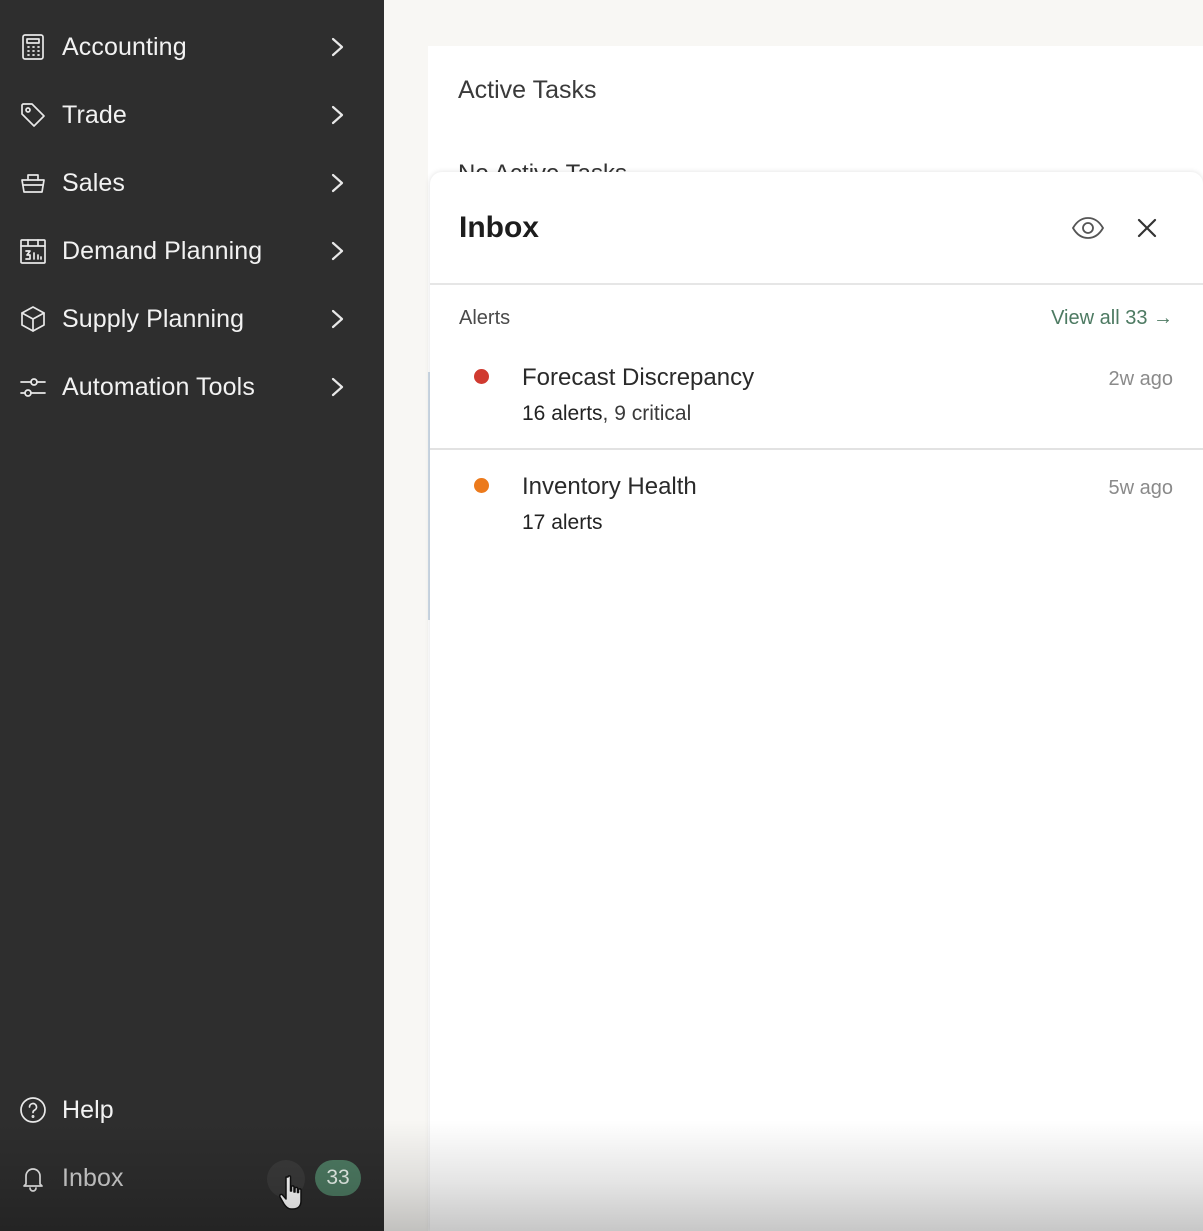 This screenshot has width=1203, height=1231. What do you see at coordinates (94, 114) in the screenshot?
I see `sidebar-item-label: Trade` at bounding box center [94, 114].